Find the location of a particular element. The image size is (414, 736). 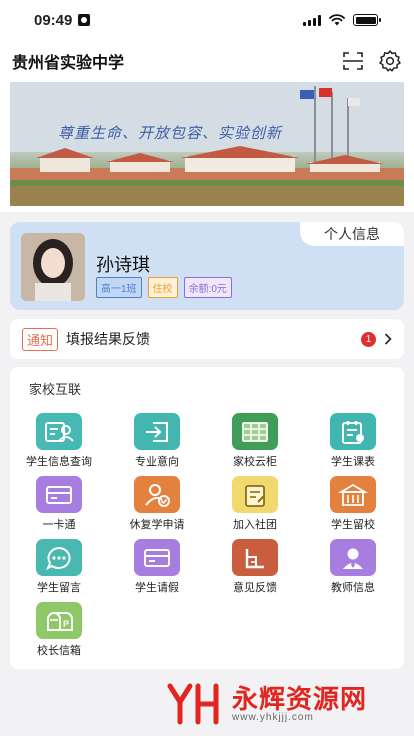

system-icons is located at coordinates (342, 20).